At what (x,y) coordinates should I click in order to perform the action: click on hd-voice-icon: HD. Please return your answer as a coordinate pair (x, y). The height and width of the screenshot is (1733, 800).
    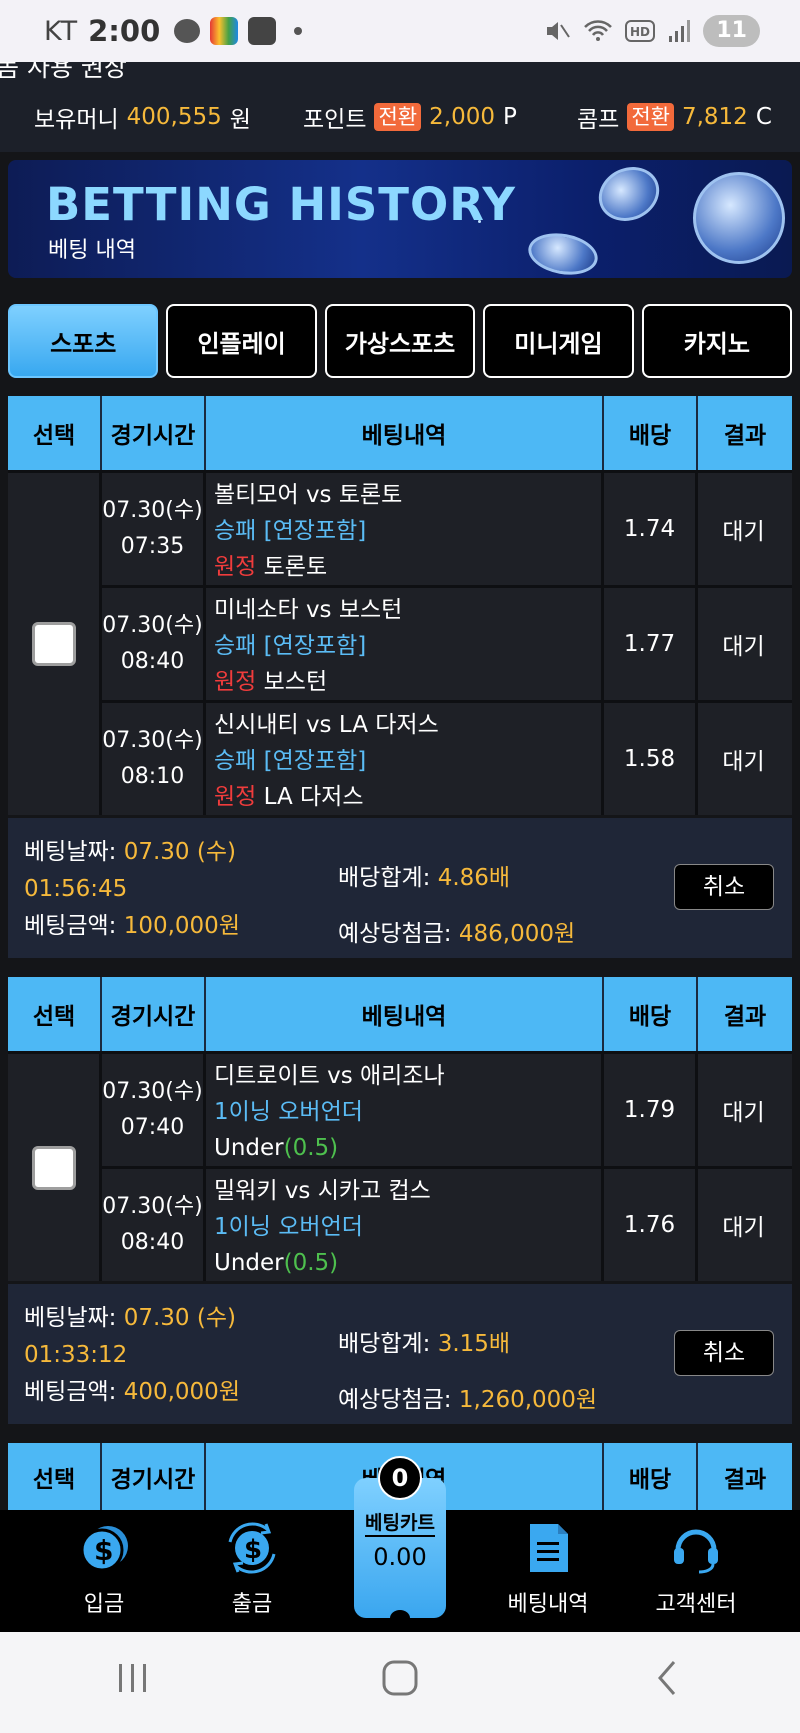
    Looking at the image, I should click on (640, 31).